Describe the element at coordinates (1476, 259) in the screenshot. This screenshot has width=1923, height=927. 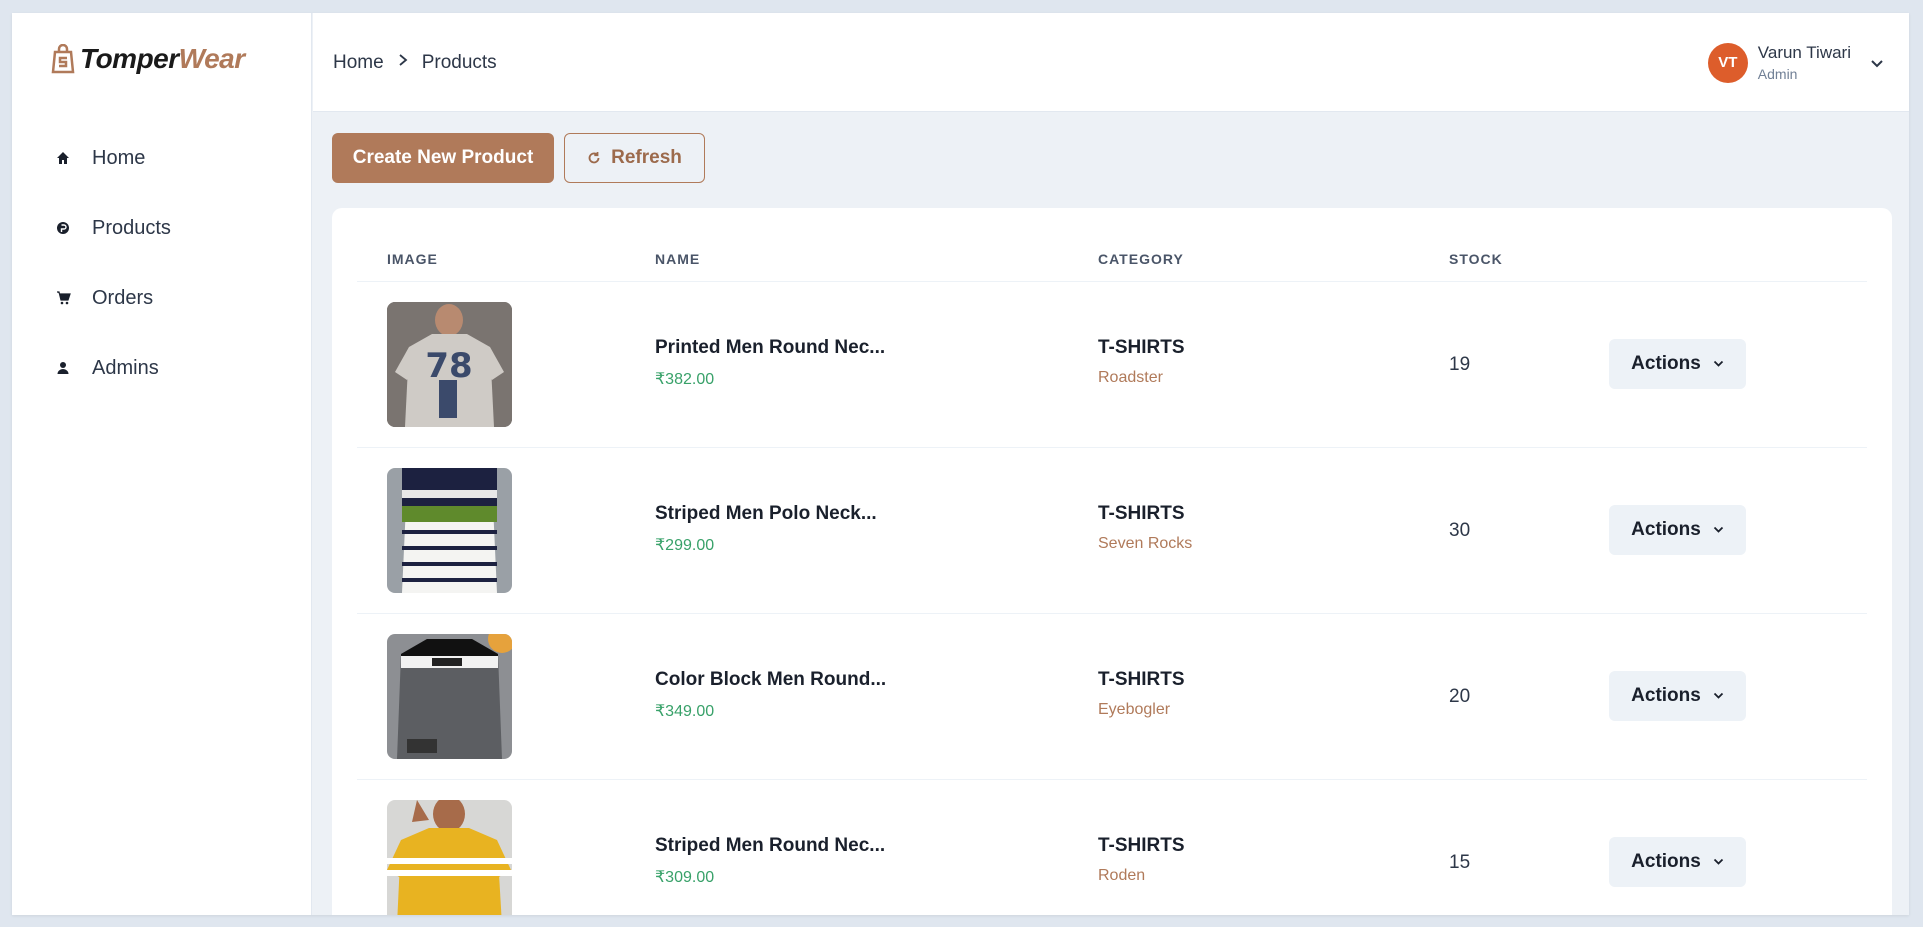
I see `column-header-stock: STOCK` at that location.